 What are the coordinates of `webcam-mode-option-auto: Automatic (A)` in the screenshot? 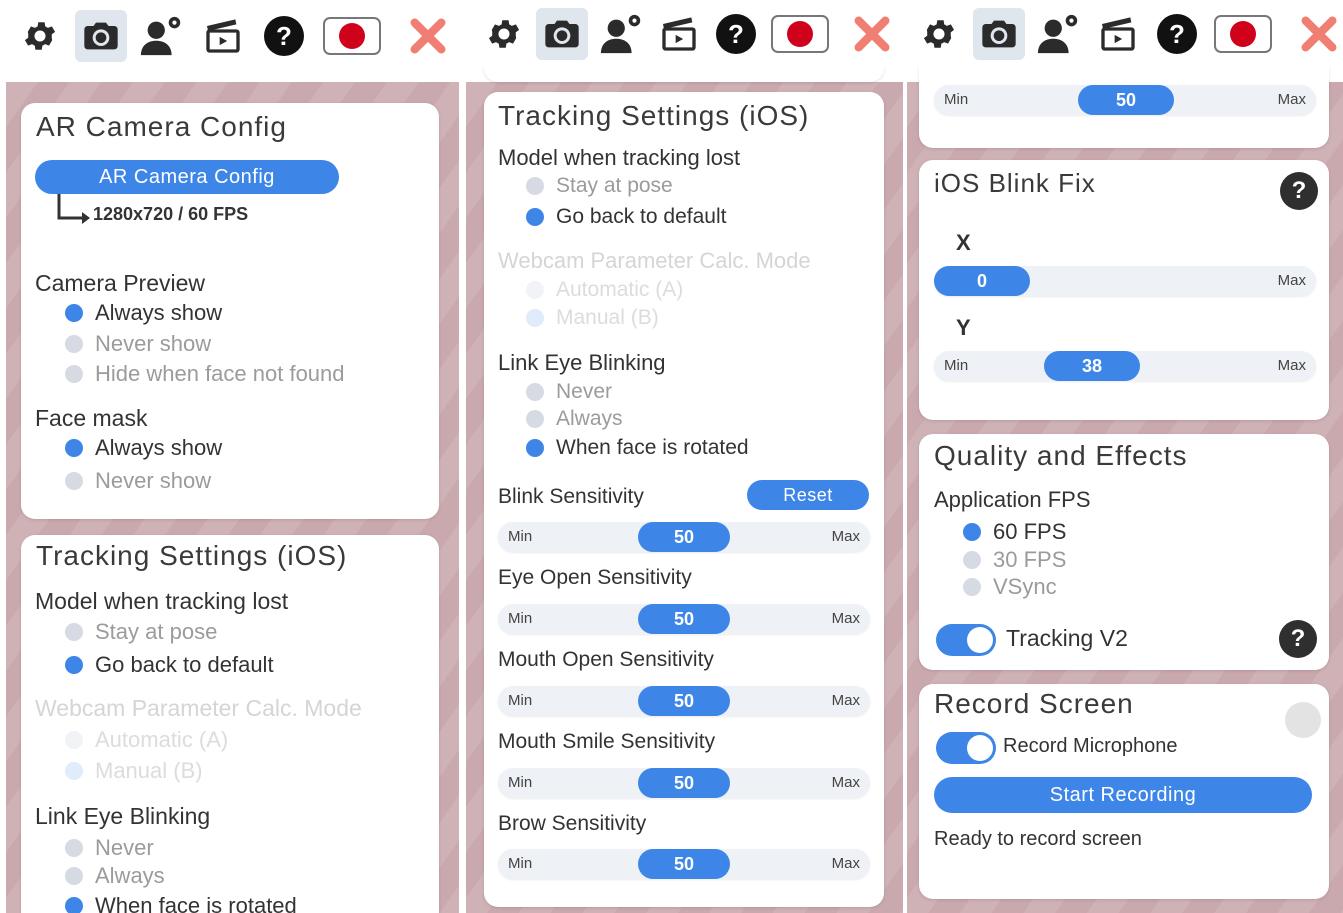 It's located at (604, 290).